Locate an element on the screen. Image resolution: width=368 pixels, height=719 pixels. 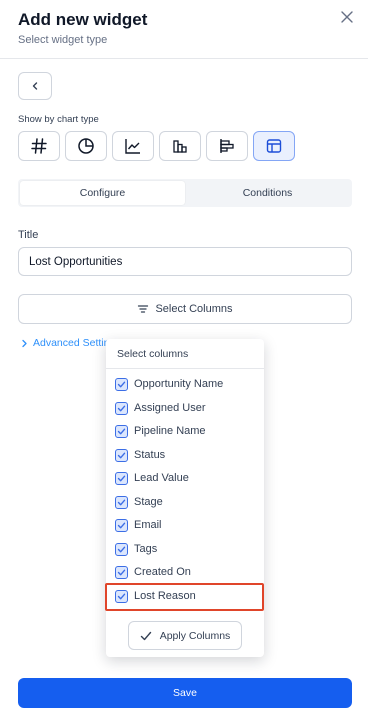
chart-type-bar-button is located at coordinates (180, 146).